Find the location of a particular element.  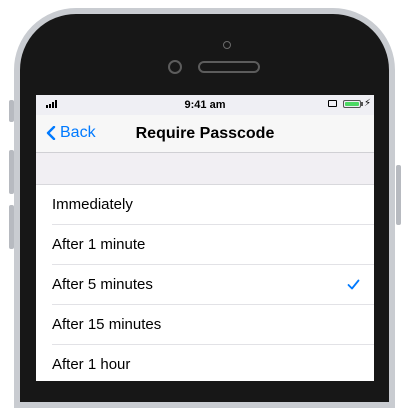

page-title: Require Passcode is located at coordinates (205, 133).